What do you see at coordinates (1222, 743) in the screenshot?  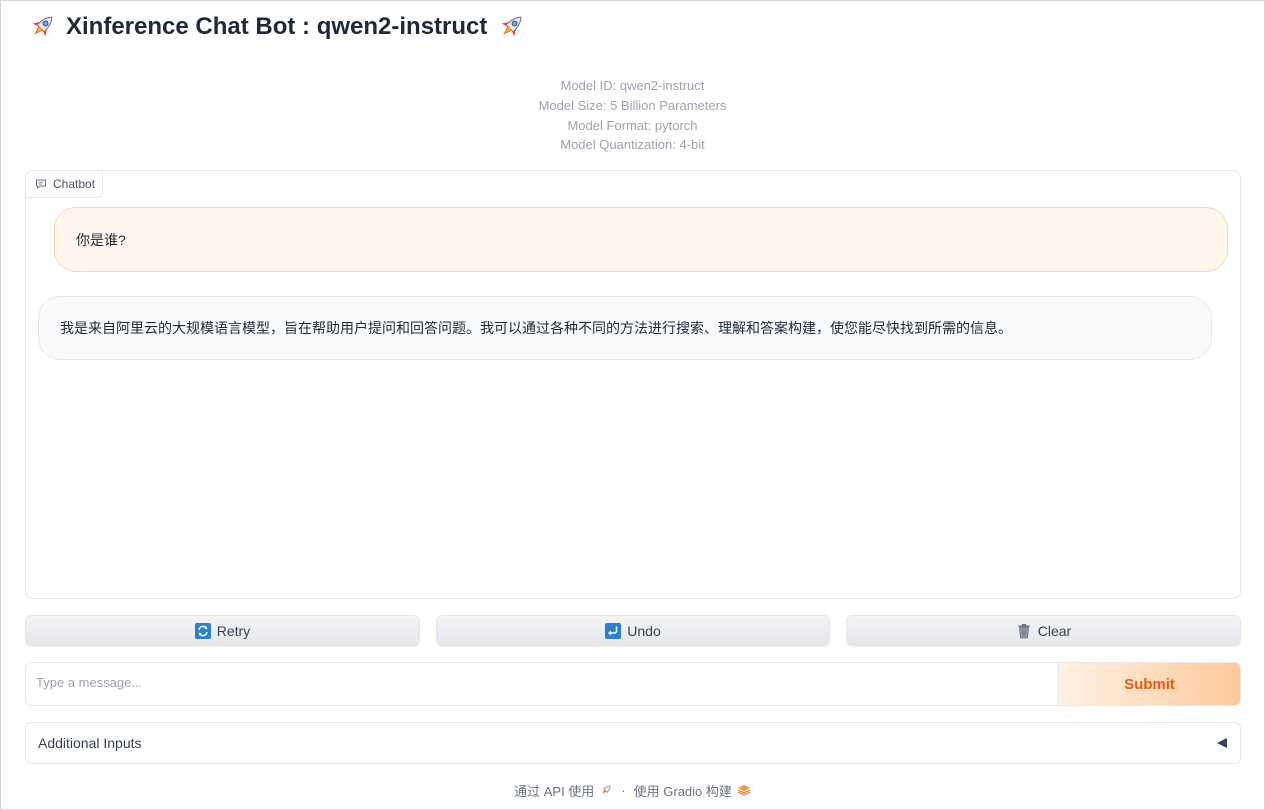 I see `collapse-arrow-icon` at bounding box center [1222, 743].